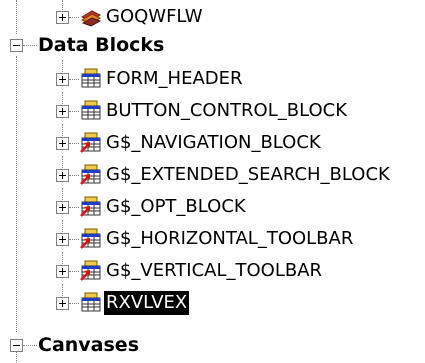  Describe the element at coordinates (62, 207) in the screenshot. I see `expand-toggle-g-opt-block` at that location.